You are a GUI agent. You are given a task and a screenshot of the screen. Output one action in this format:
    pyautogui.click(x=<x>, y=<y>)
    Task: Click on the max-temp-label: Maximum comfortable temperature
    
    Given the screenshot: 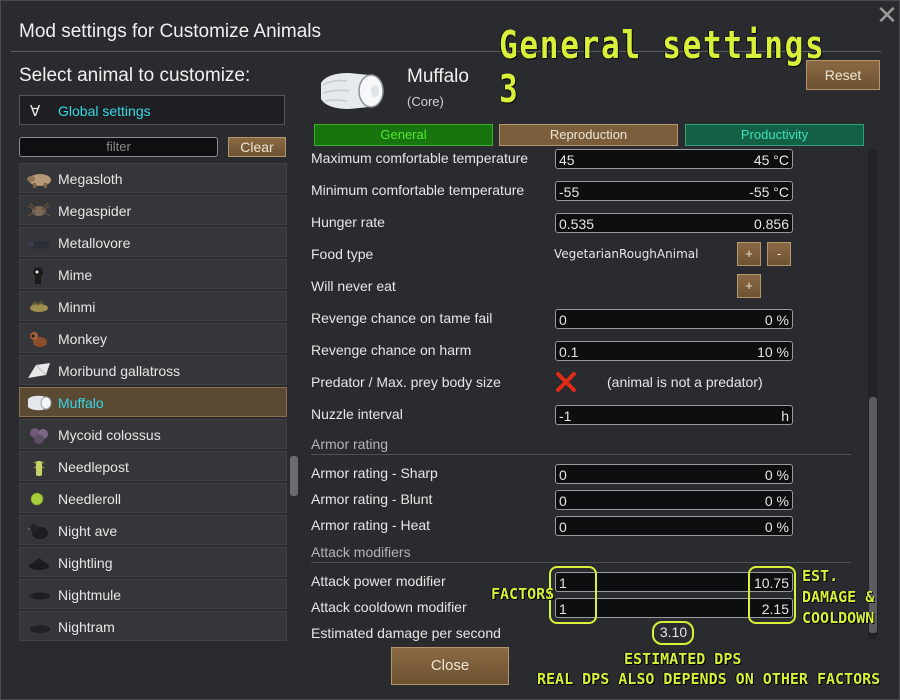 What is the action you would take?
    pyautogui.click(x=420, y=158)
    